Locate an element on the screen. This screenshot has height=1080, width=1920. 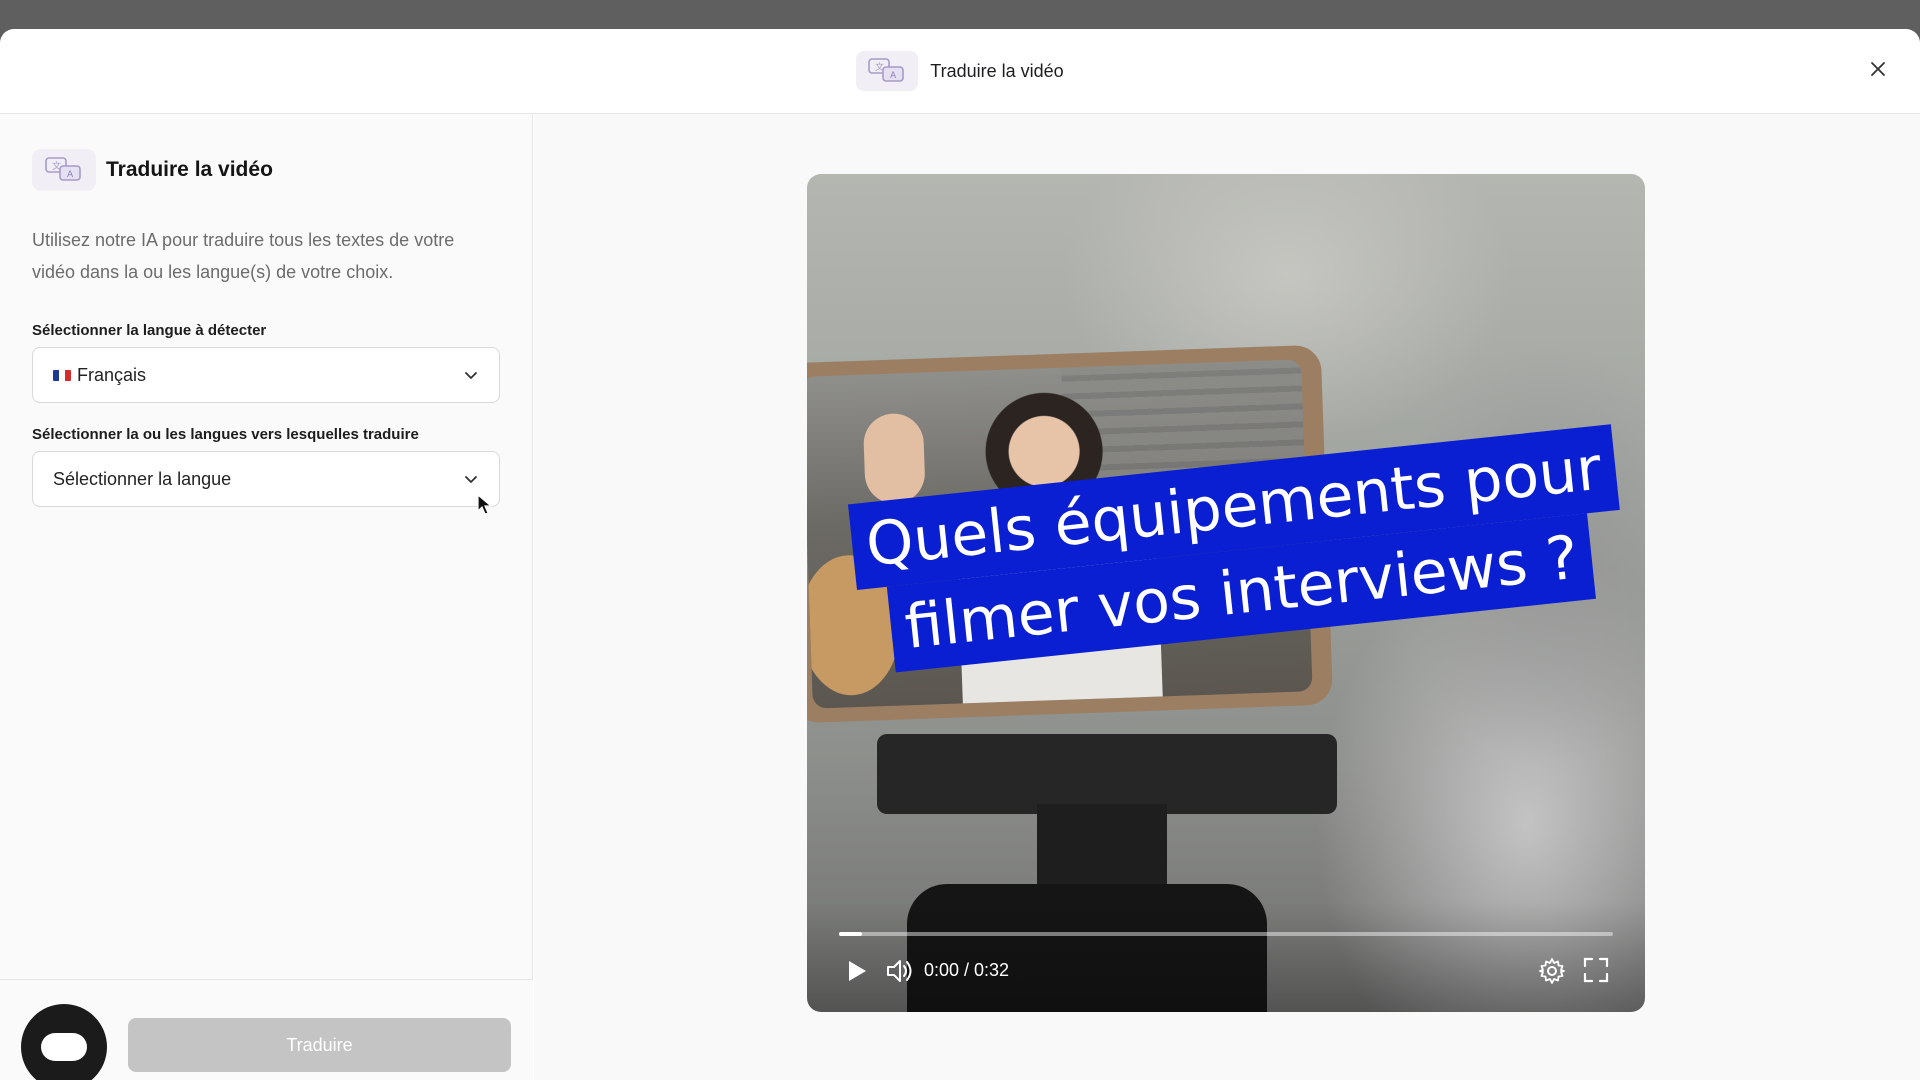
detect-language-value: Français is located at coordinates (112, 374).